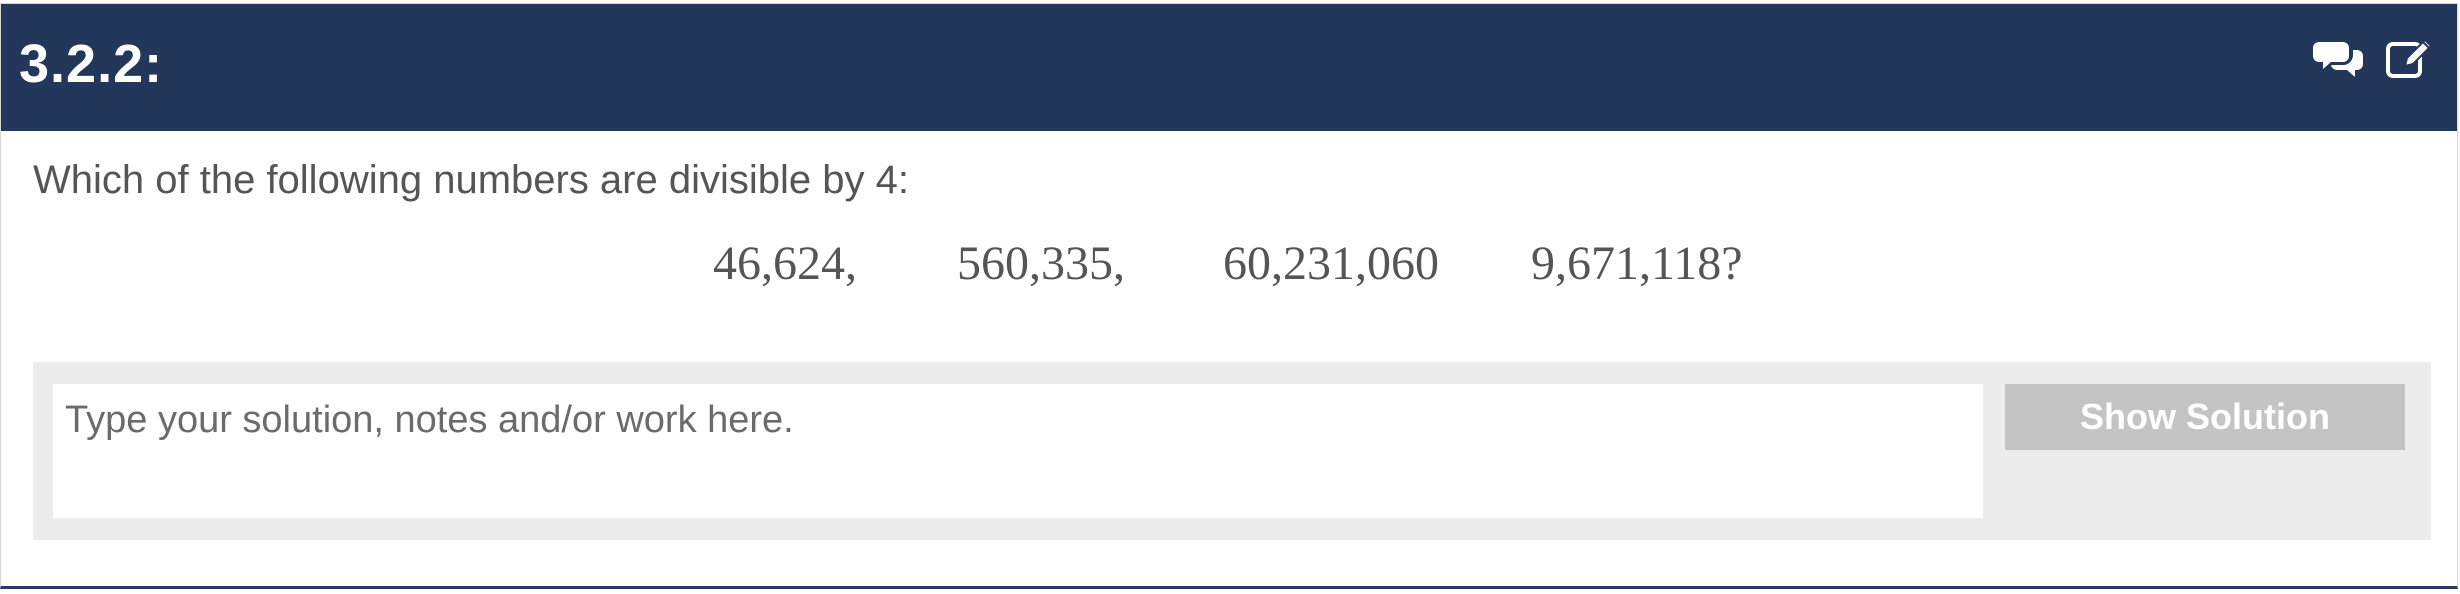 The image size is (2460, 594). What do you see at coordinates (2339, 58) in the screenshot?
I see `comments-icon` at bounding box center [2339, 58].